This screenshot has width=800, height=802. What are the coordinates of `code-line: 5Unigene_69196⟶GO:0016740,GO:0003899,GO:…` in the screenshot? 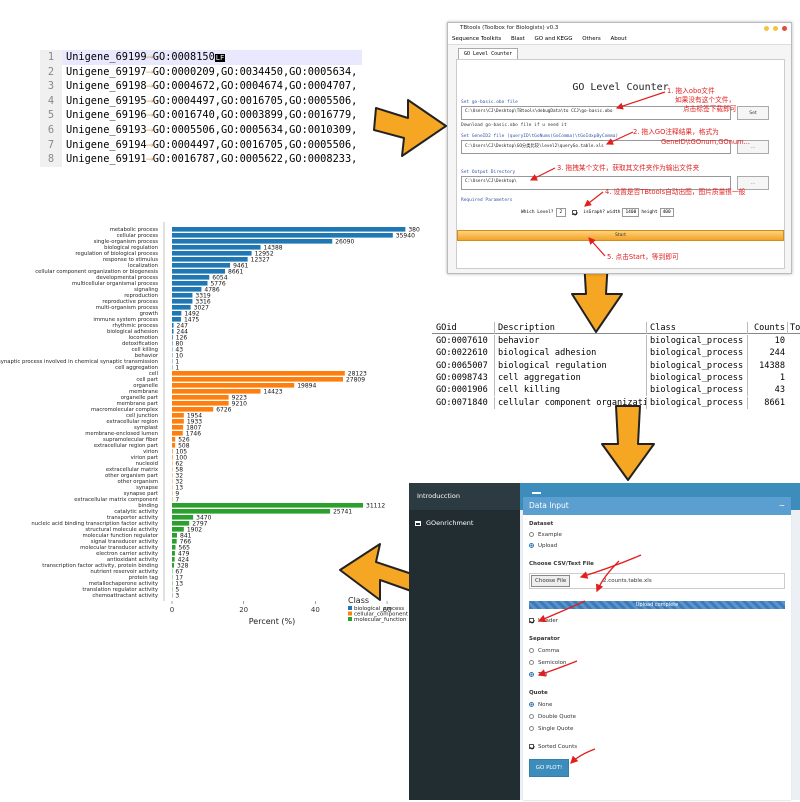 It's located at (201, 115).